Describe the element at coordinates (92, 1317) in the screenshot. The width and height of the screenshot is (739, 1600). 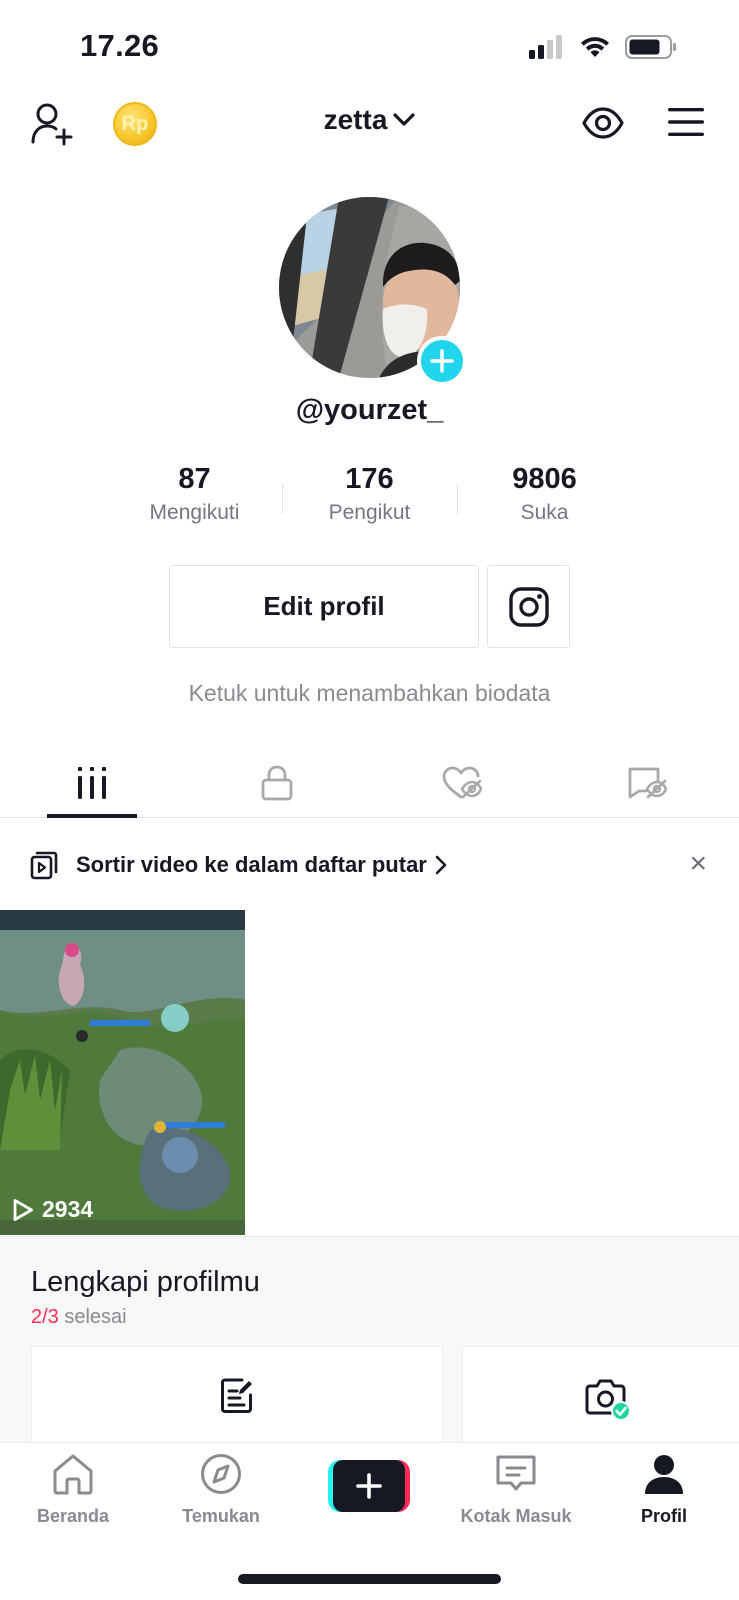
I see `progress-suffix: selesai` at that location.